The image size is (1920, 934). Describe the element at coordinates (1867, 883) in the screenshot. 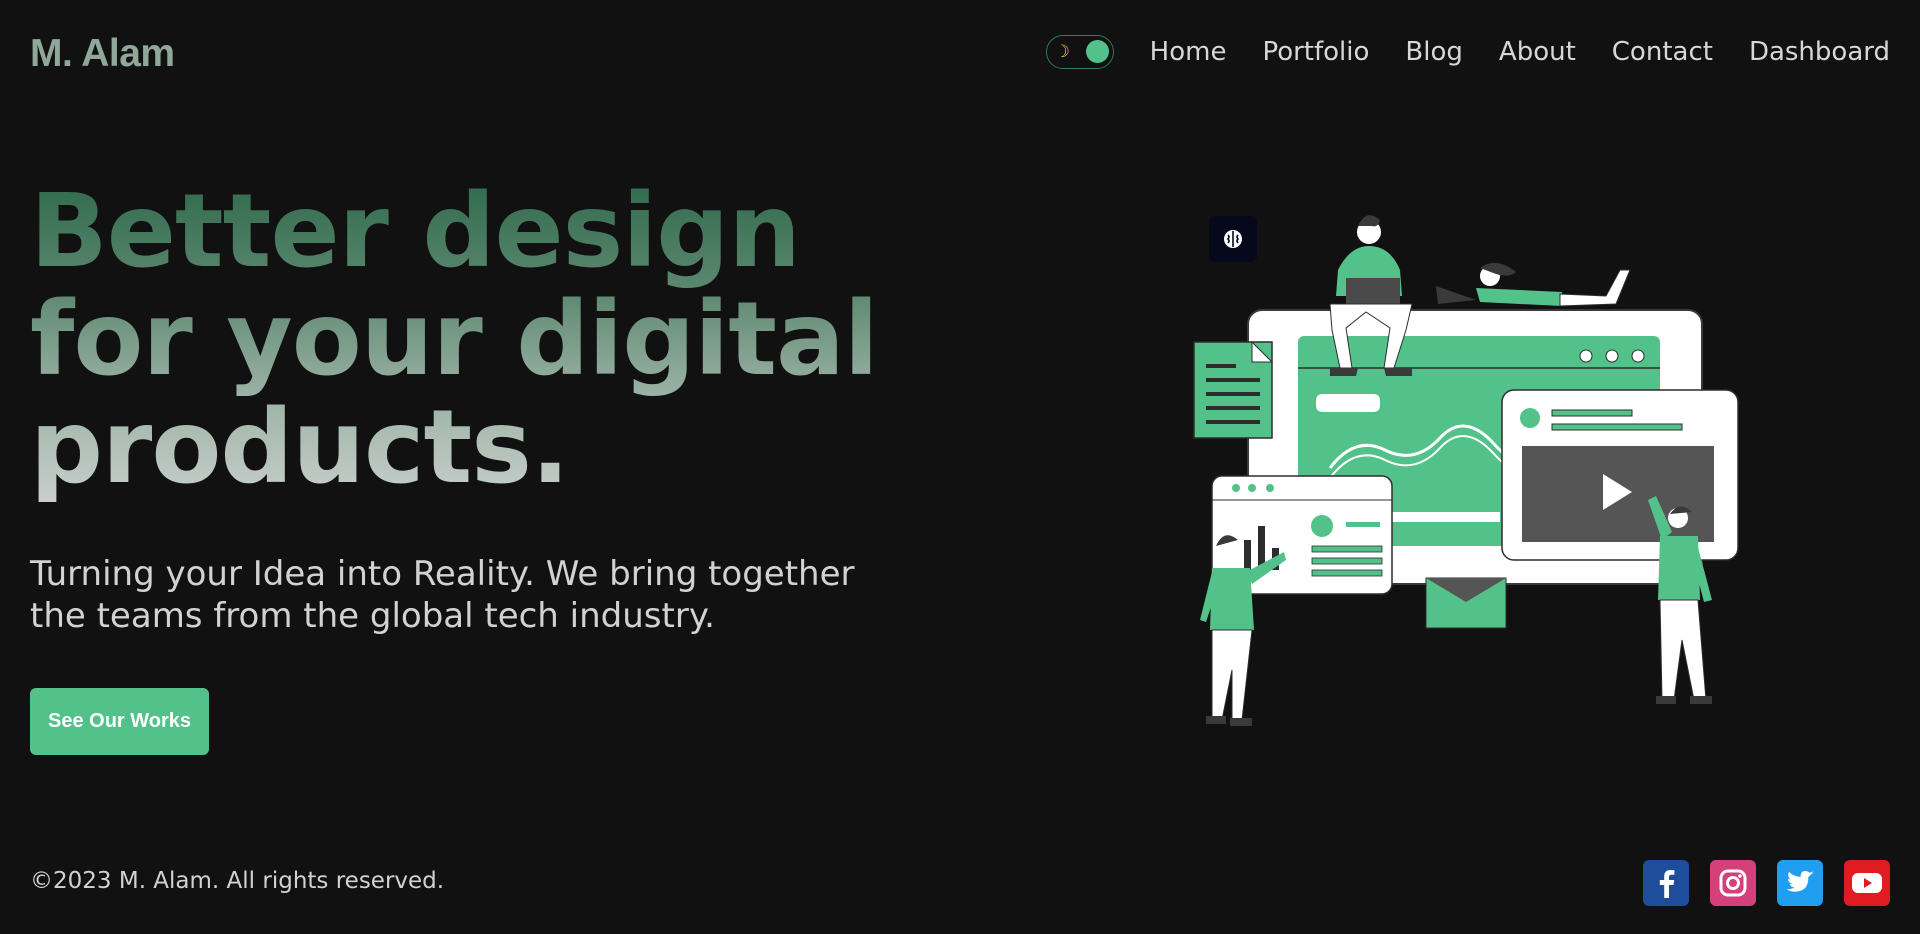

I see `youtube-icon` at that location.